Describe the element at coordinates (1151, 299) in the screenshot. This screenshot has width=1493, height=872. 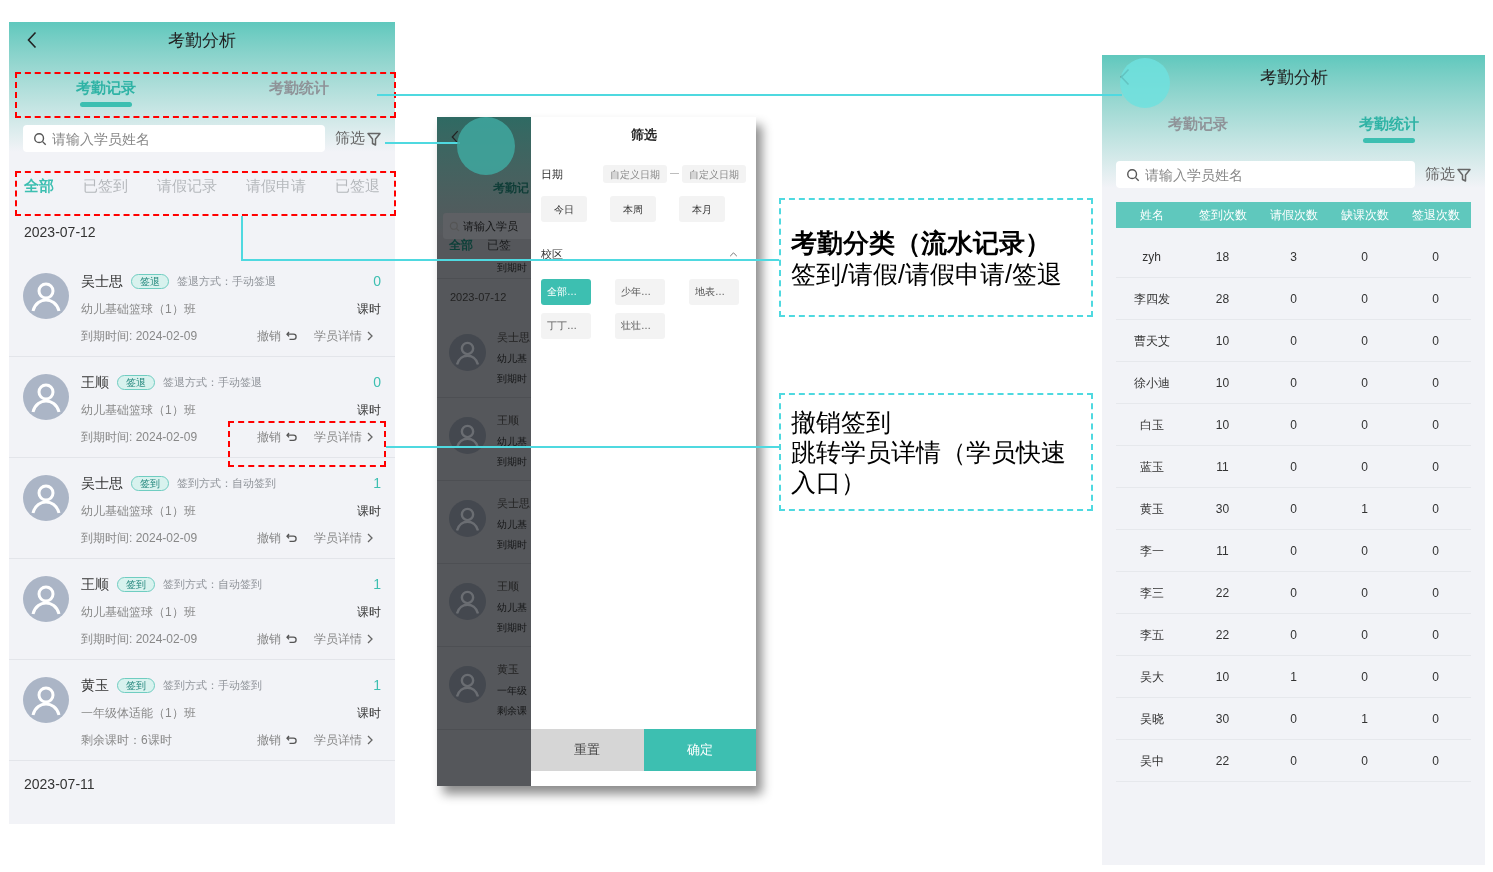
I see `table-cell-text: 李四发` at that location.